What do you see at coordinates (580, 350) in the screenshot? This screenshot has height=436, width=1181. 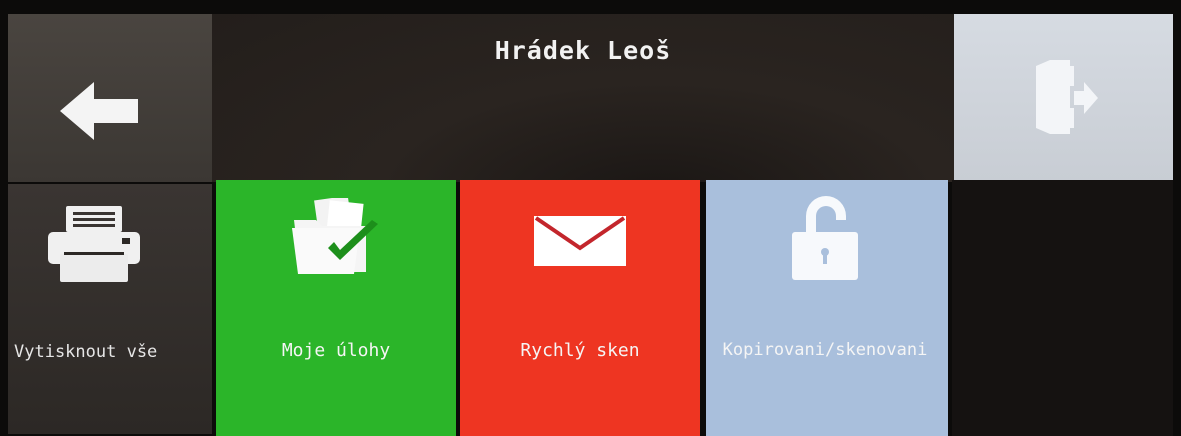 I see `tile-label: Rychlý sken` at bounding box center [580, 350].